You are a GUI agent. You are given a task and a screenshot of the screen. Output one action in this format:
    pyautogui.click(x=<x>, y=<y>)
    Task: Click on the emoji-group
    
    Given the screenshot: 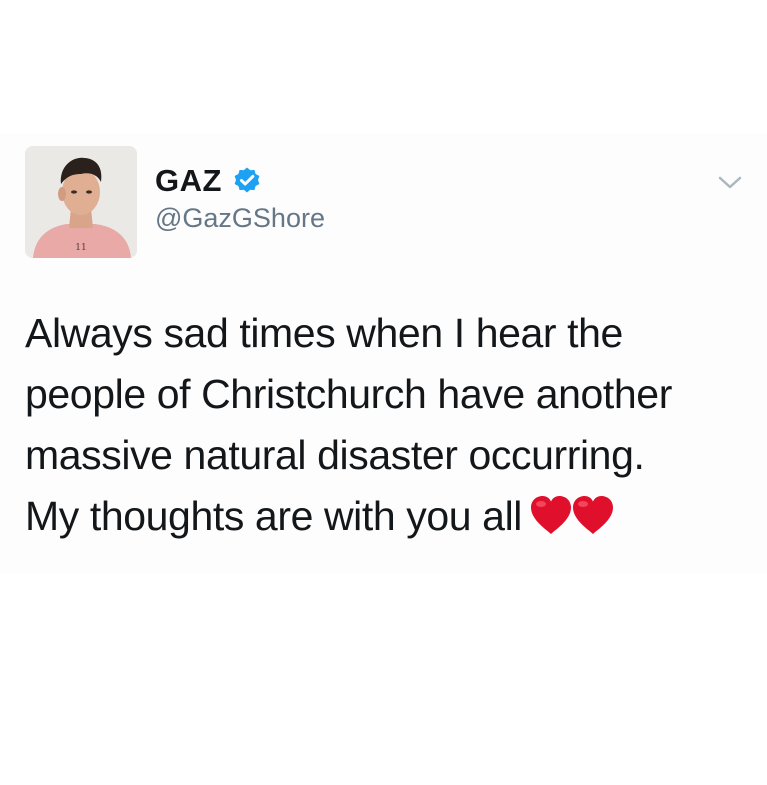 What is the action you would take?
    pyautogui.click(x=570, y=522)
    